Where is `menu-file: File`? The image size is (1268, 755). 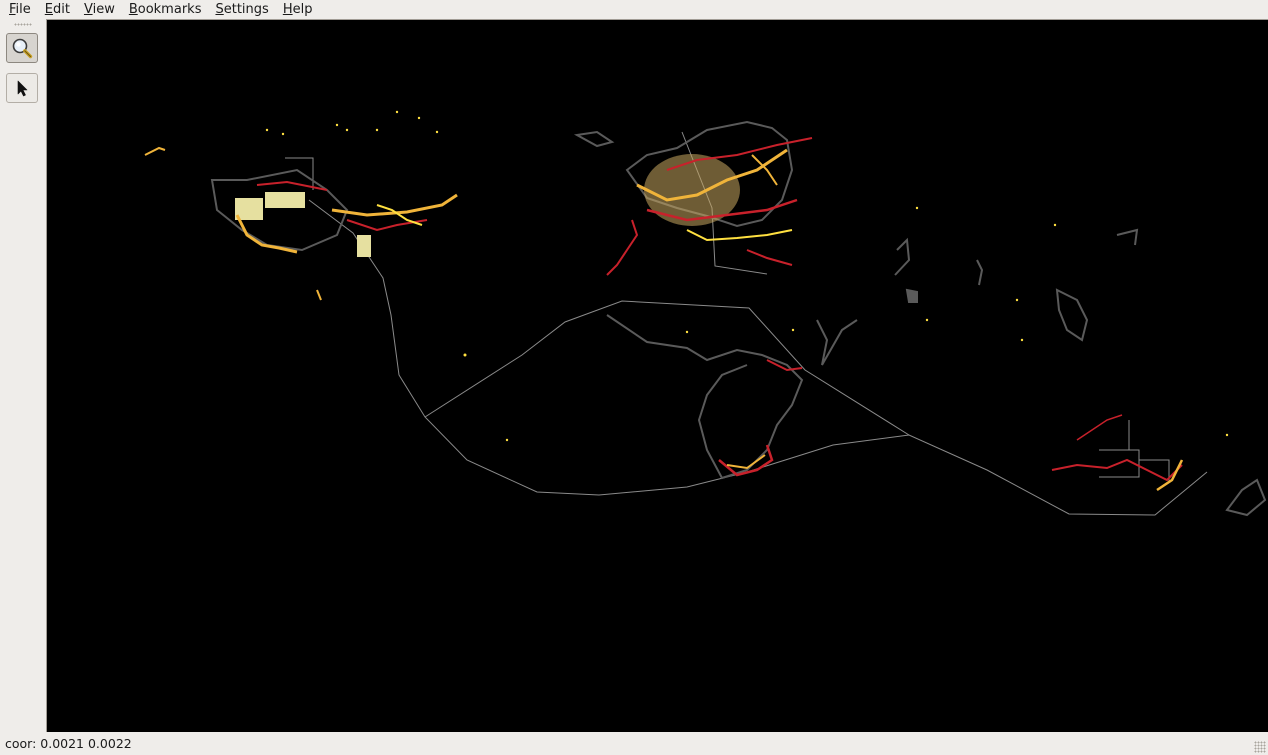
menu-file: File is located at coordinates (20, 9).